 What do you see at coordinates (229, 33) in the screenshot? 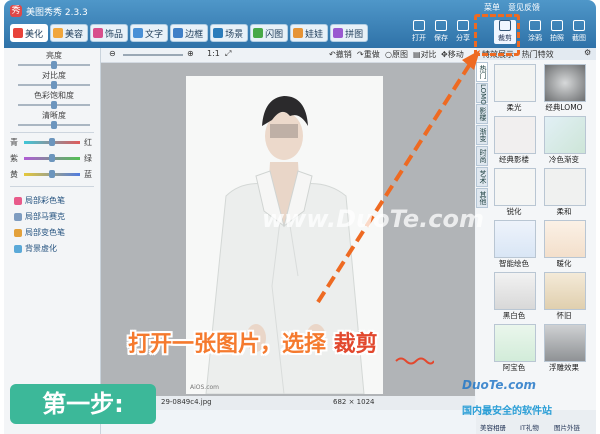
I see `tab-scene: 场景` at bounding box center [229, 33].